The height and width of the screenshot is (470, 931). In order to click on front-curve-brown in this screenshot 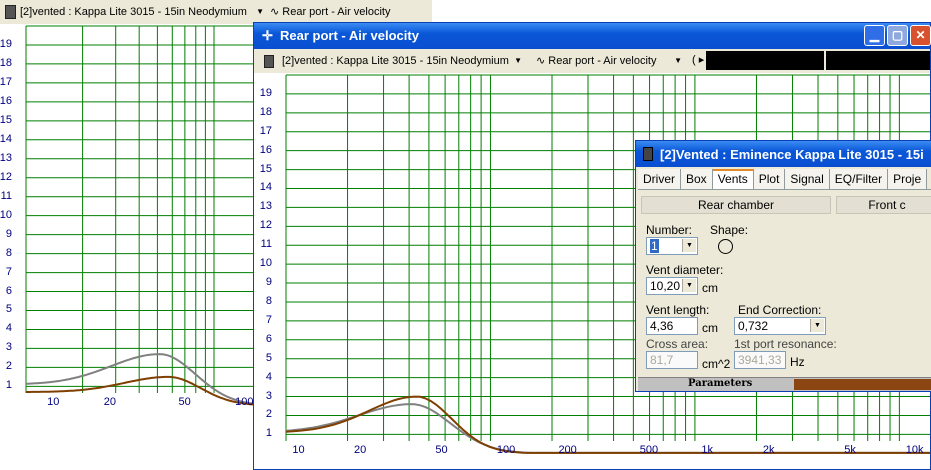, I will do `click(607, 424)`.